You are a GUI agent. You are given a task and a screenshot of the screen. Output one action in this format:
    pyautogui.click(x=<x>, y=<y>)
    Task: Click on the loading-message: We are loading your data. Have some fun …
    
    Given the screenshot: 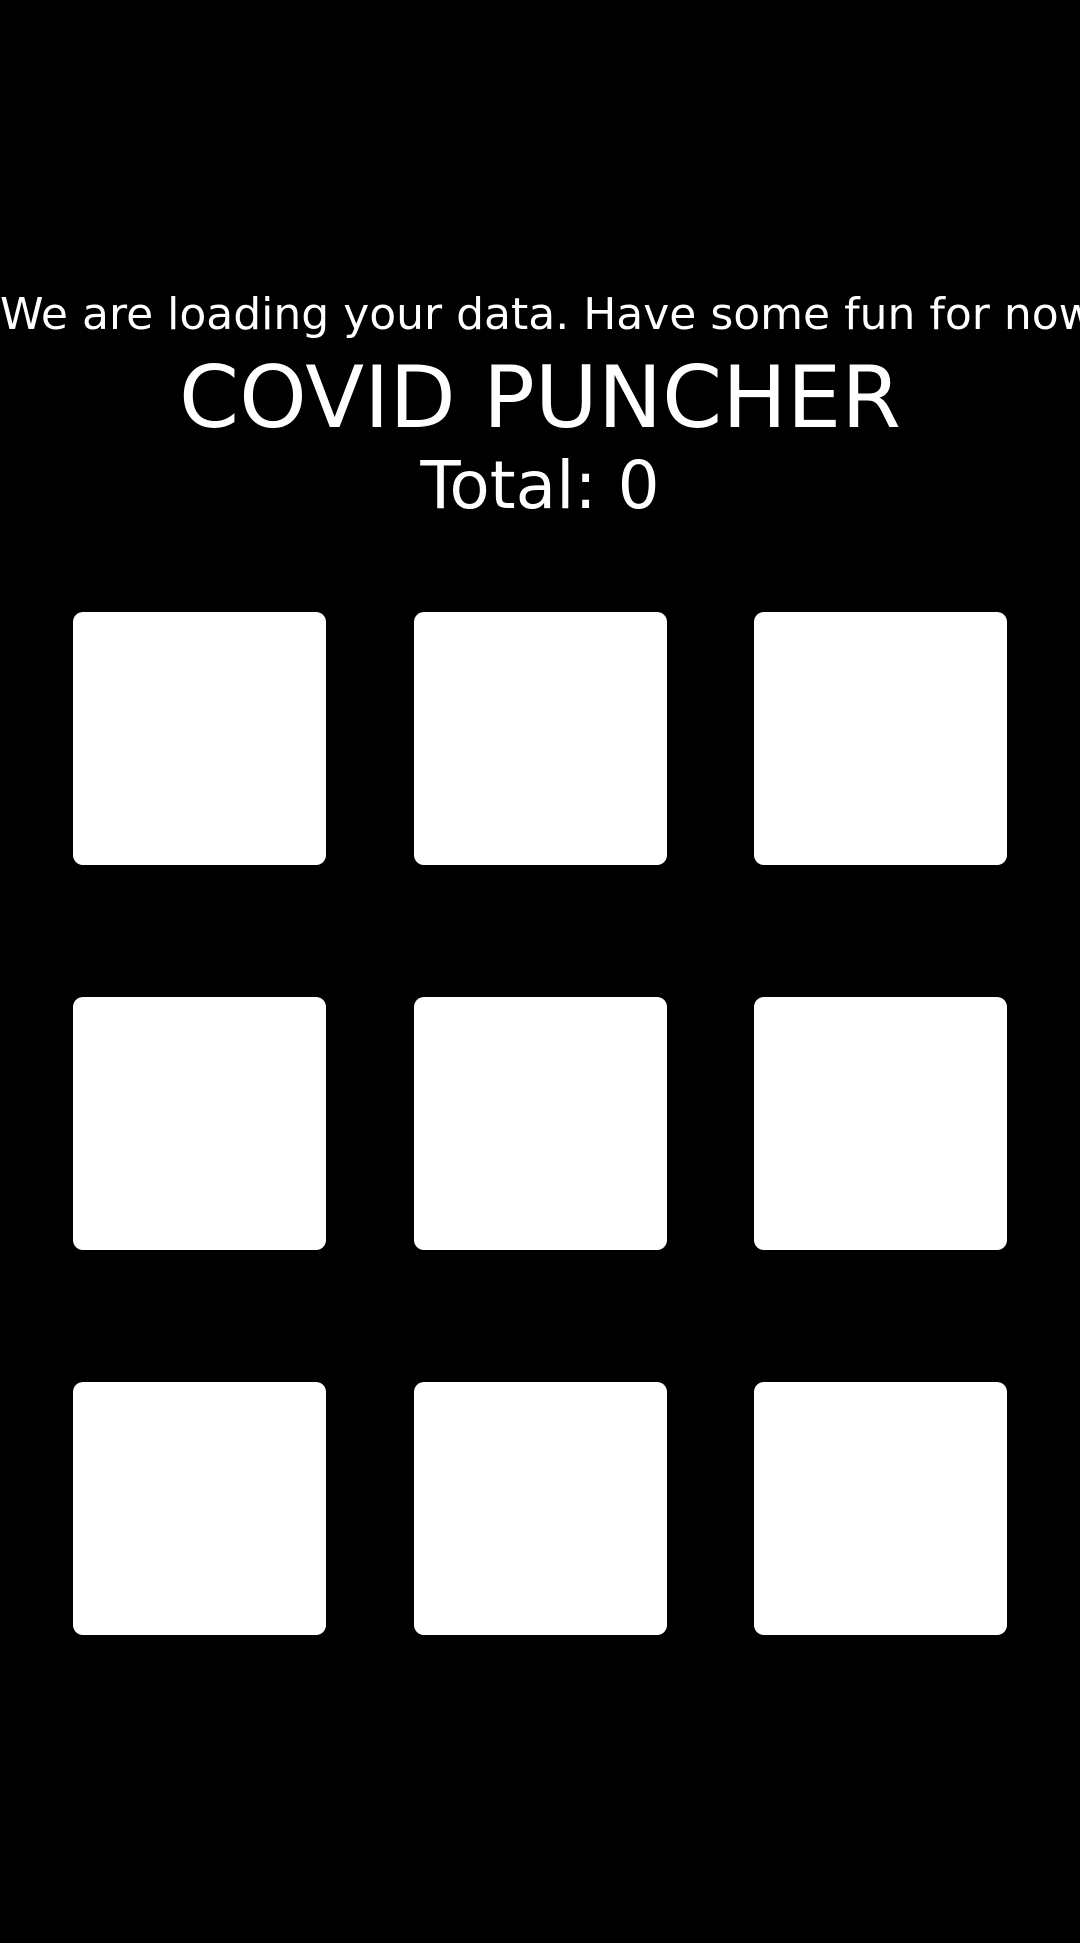 What is the action you would take?
    pyautogui.click(x=540, y=314)
    